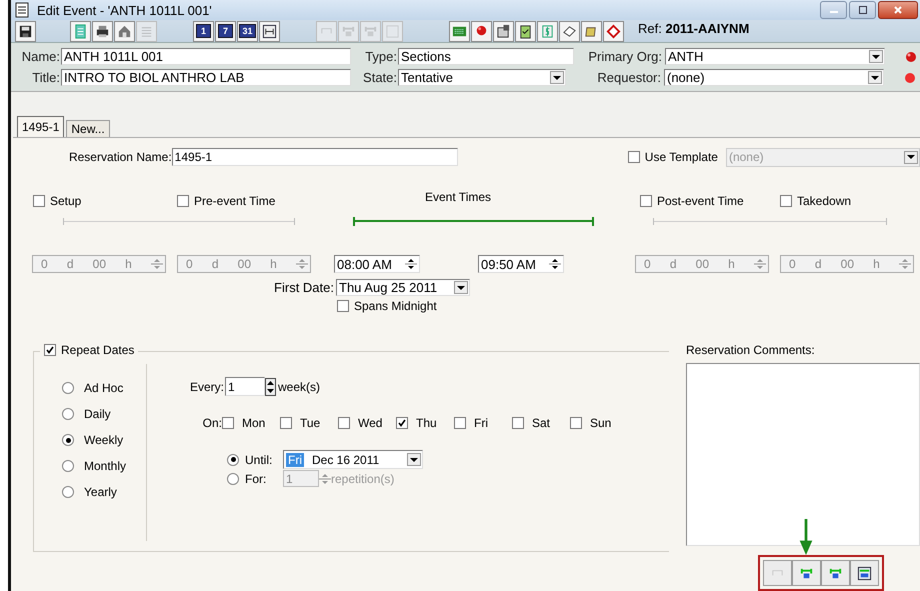  What do you see at coordinates (206, 56) in the screenshot?
I see `name-field: ANTH 1011L 001` at bounding box center [206, 56].